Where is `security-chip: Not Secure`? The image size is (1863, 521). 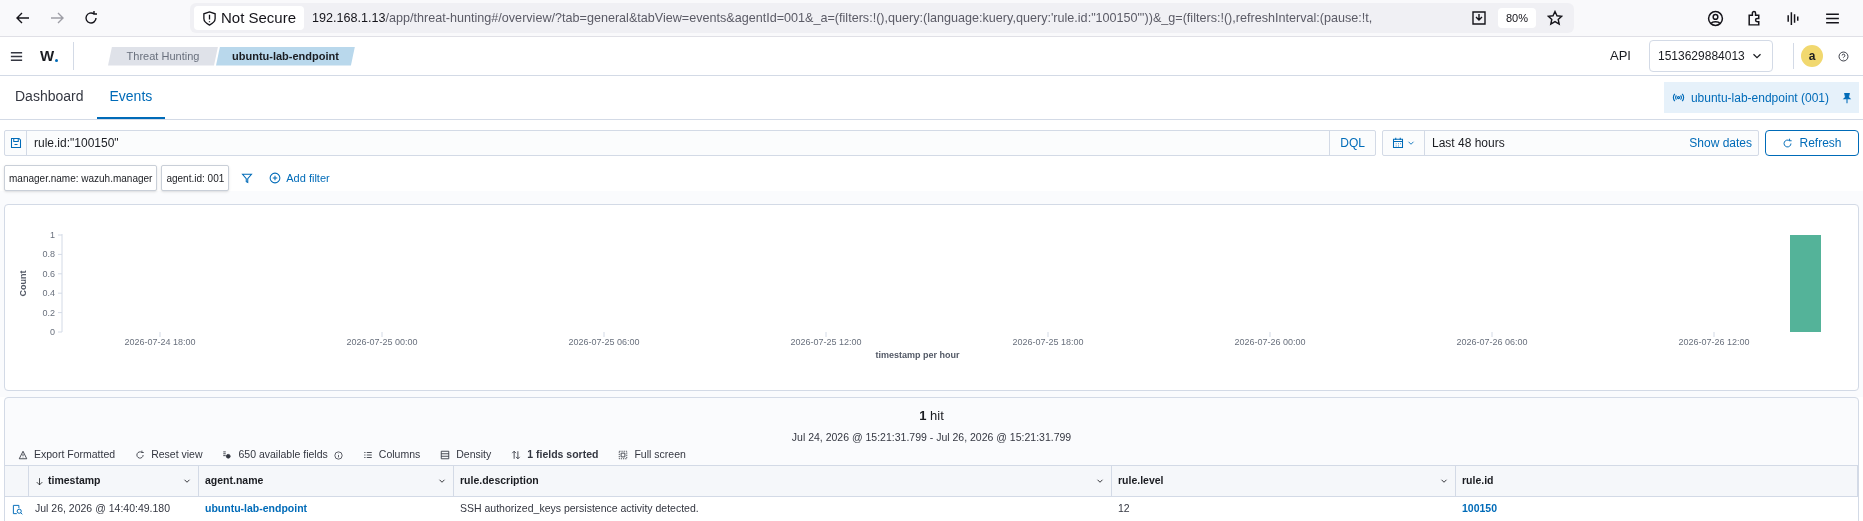
security-chip: Not Secure is located at coordinates (249, 18).